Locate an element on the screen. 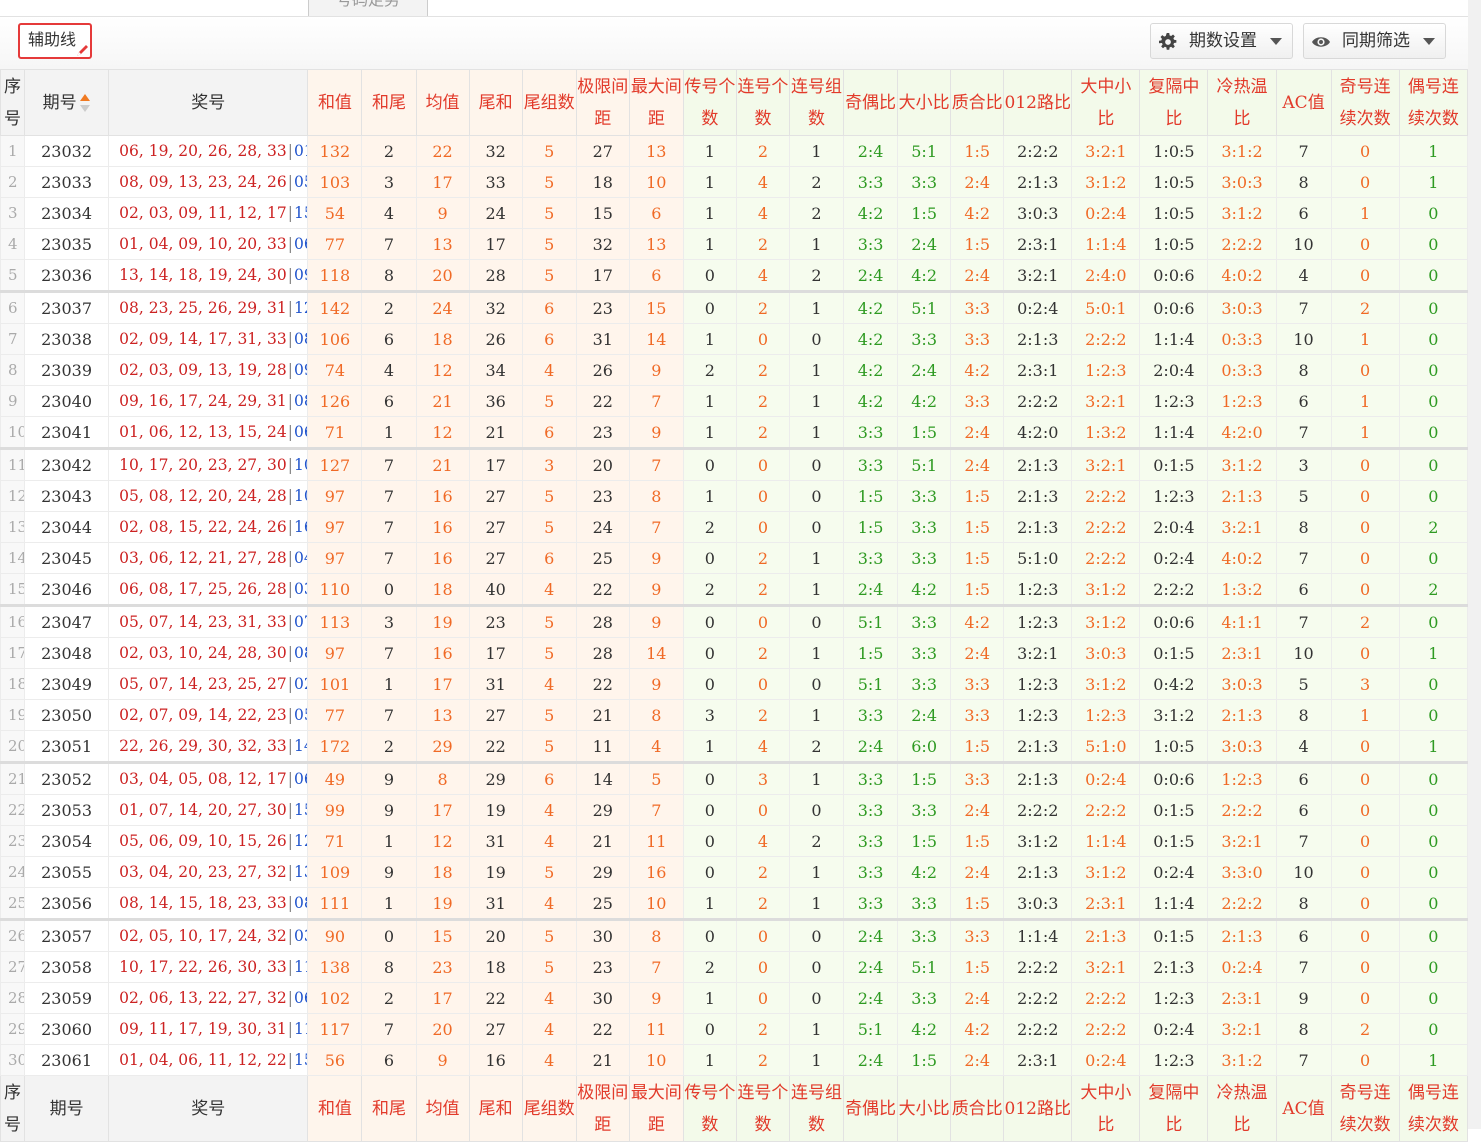 Image resolution: width=1481 pixels, height=1142 pixels. sort-icon is located at coordinates (85, 103).